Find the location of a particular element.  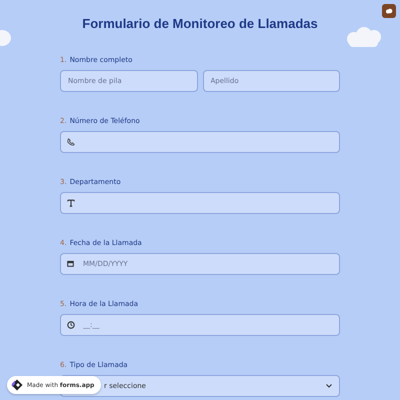

form-title: Formulario de Monitoreo de Llamadas is located at coordinates (200, 24).